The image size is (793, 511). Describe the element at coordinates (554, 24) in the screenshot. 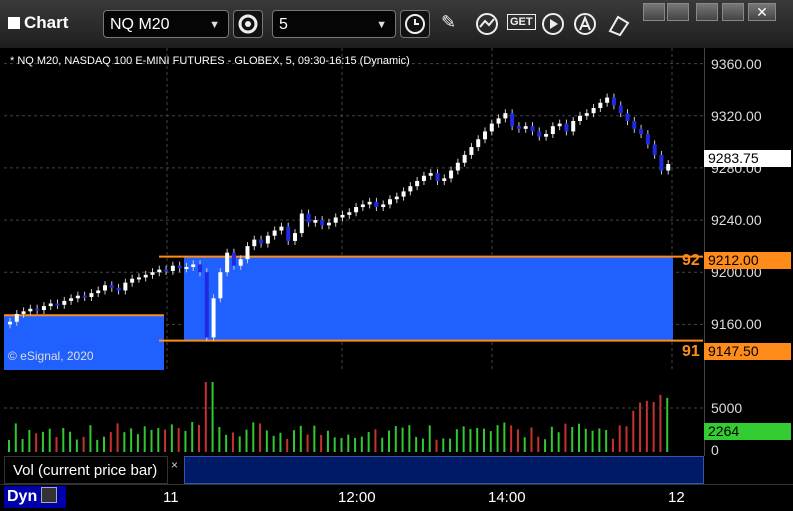

I see `play-icon` at that location.